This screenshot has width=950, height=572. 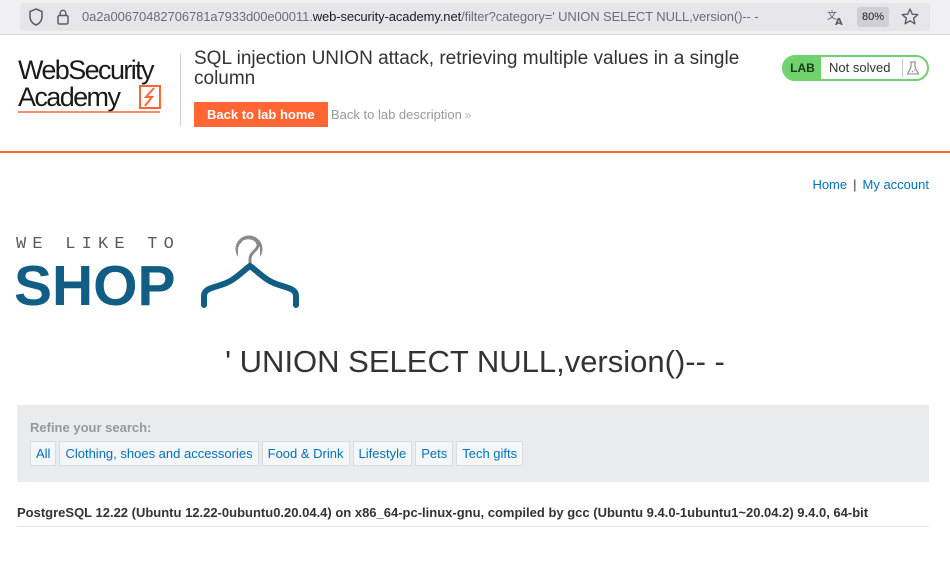 What do you see at coordinates (896, 184) in the screenshot?
I see `my-account-link: My account` at bounding box center [896, 184].